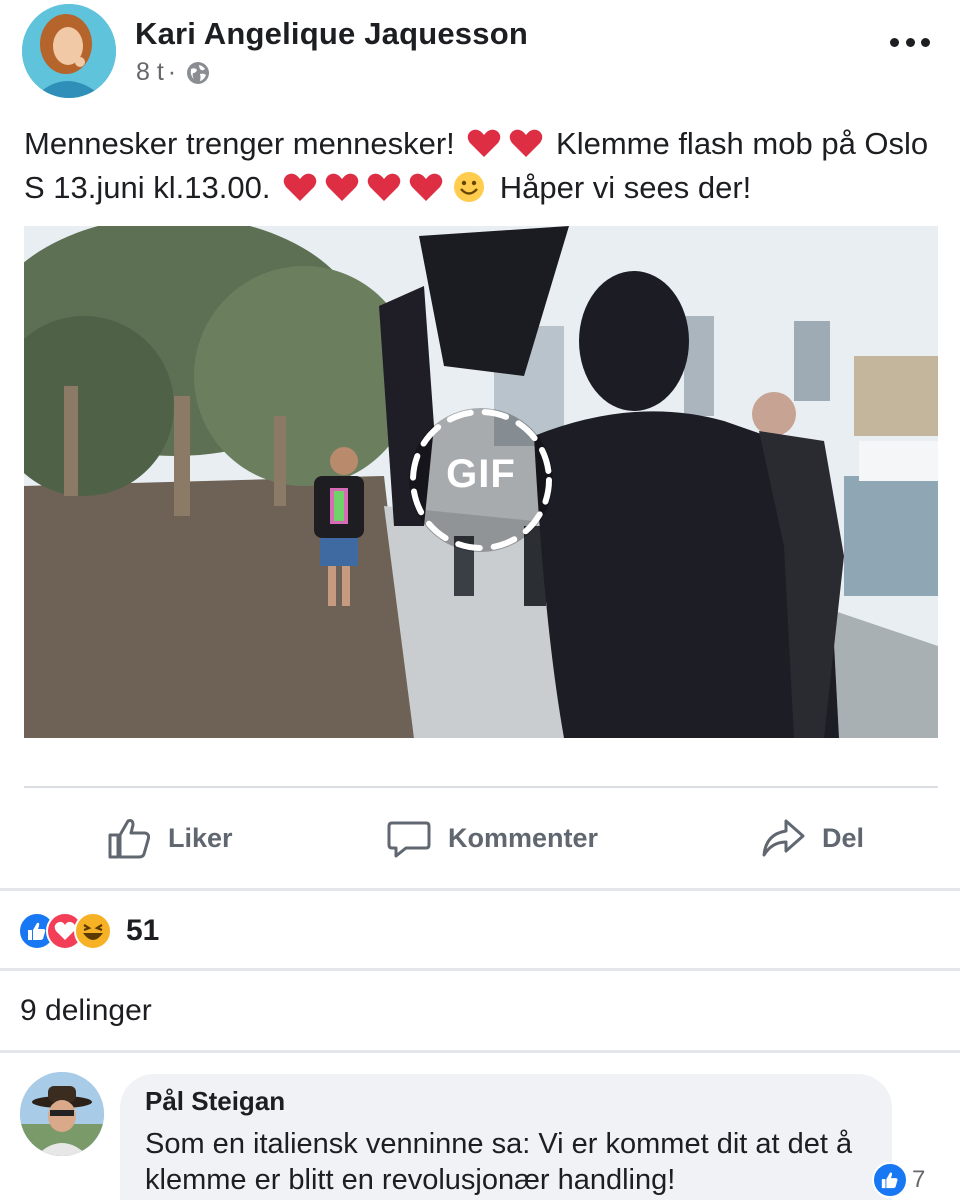 Image resolution: width=960 pixels, height=1200 pixels. What do you see at coordinates (62, 1114) in the screenshot?
I see `commenter-avatar` at bounding box center [62, 1114].